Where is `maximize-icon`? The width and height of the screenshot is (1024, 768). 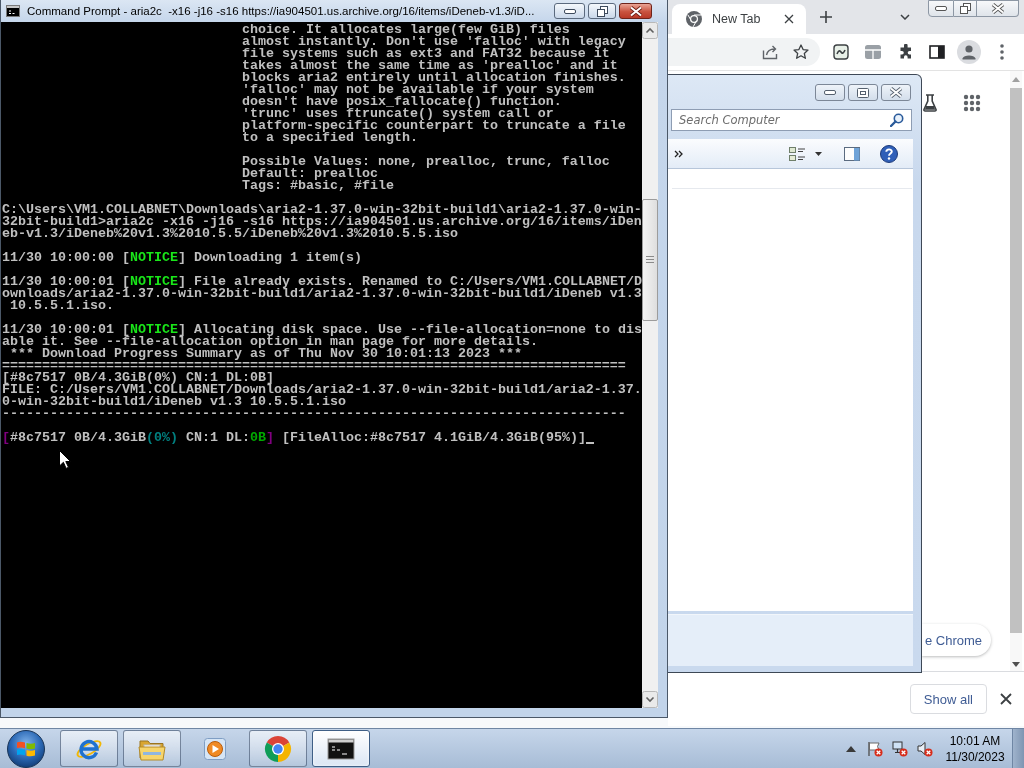 maximize-icon is located at coordinates (863, 92).